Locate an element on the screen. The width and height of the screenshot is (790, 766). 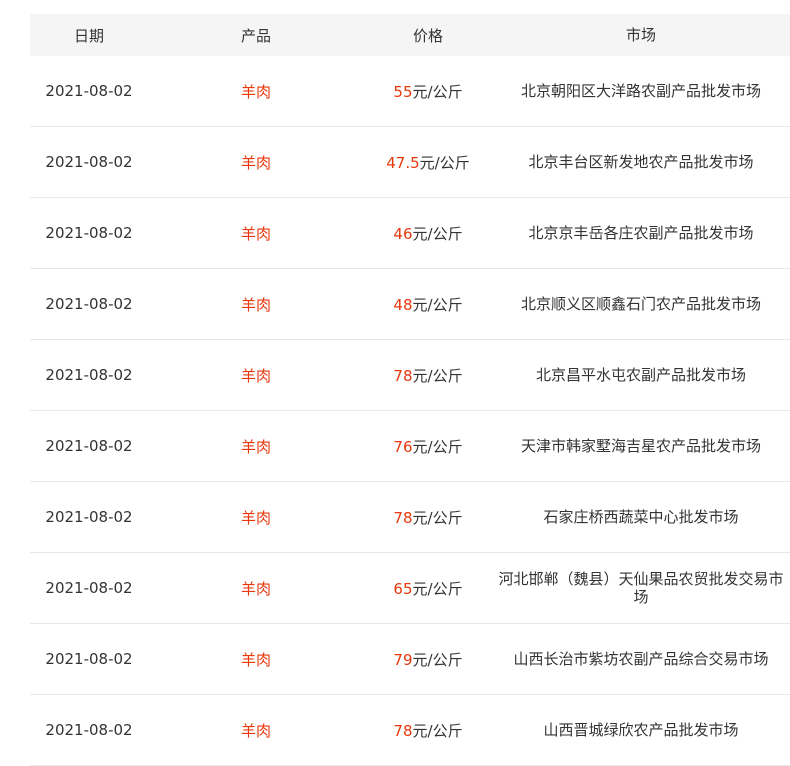
cell-price: 46元/公斤 is located at coordinates (428, 233).